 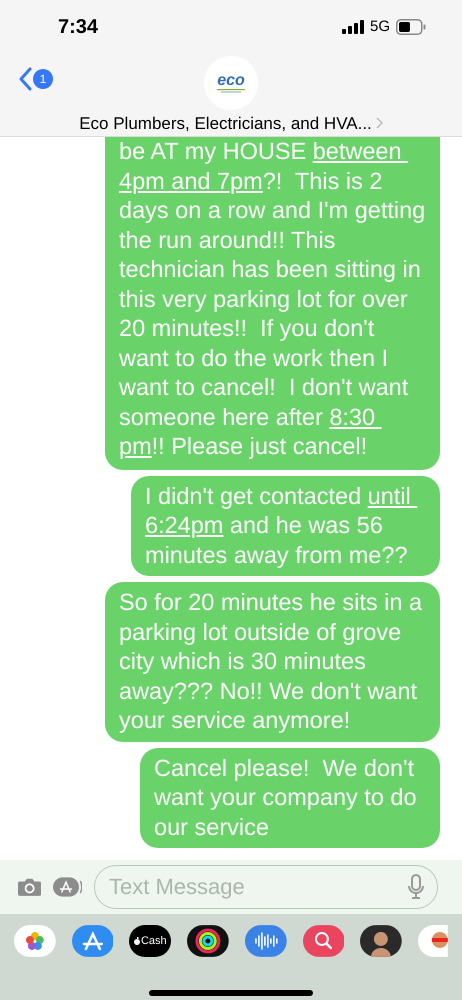 I want to click on back-button: 1, so click(x=35, y=78).